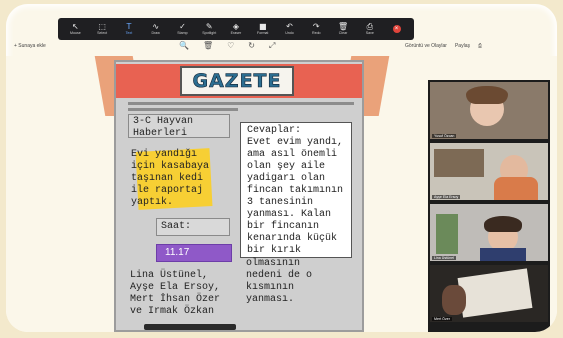  I want to click on tool-label: Save, so click(369, 33).